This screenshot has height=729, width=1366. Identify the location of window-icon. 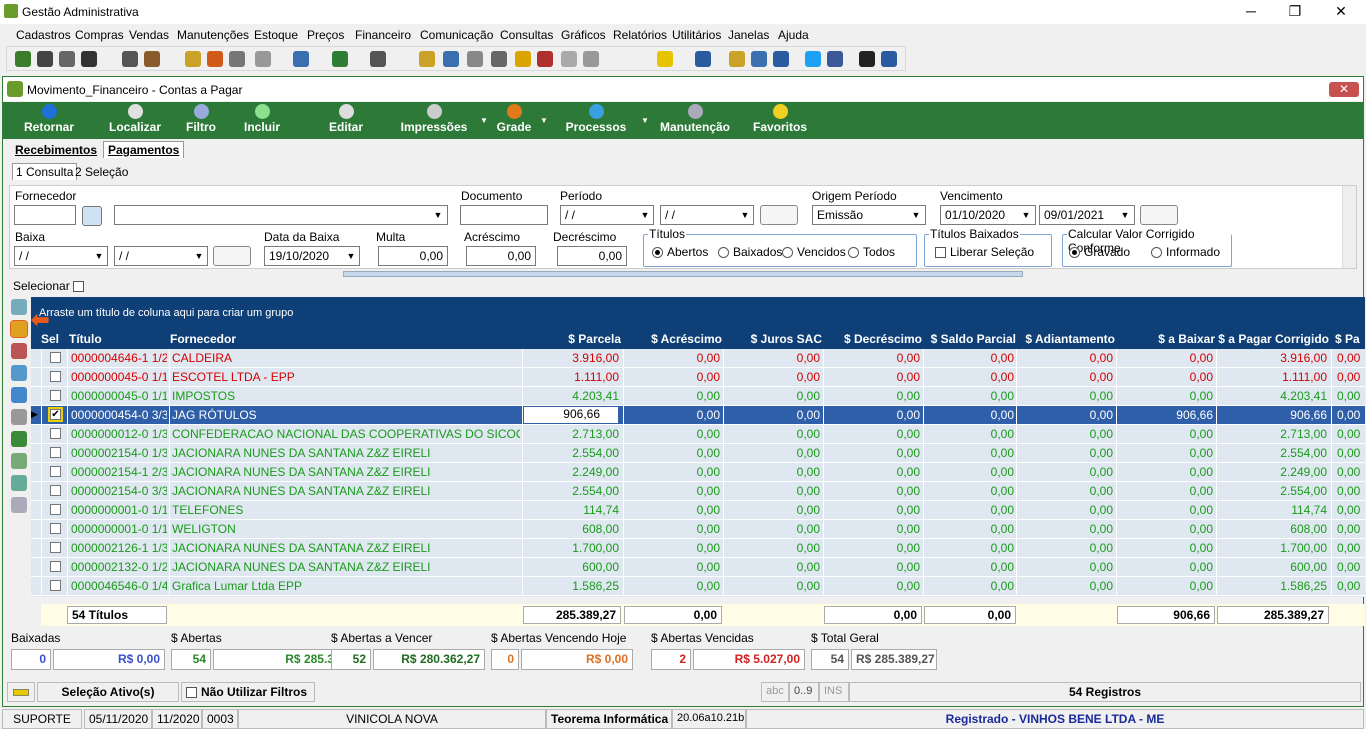
(451, 59).